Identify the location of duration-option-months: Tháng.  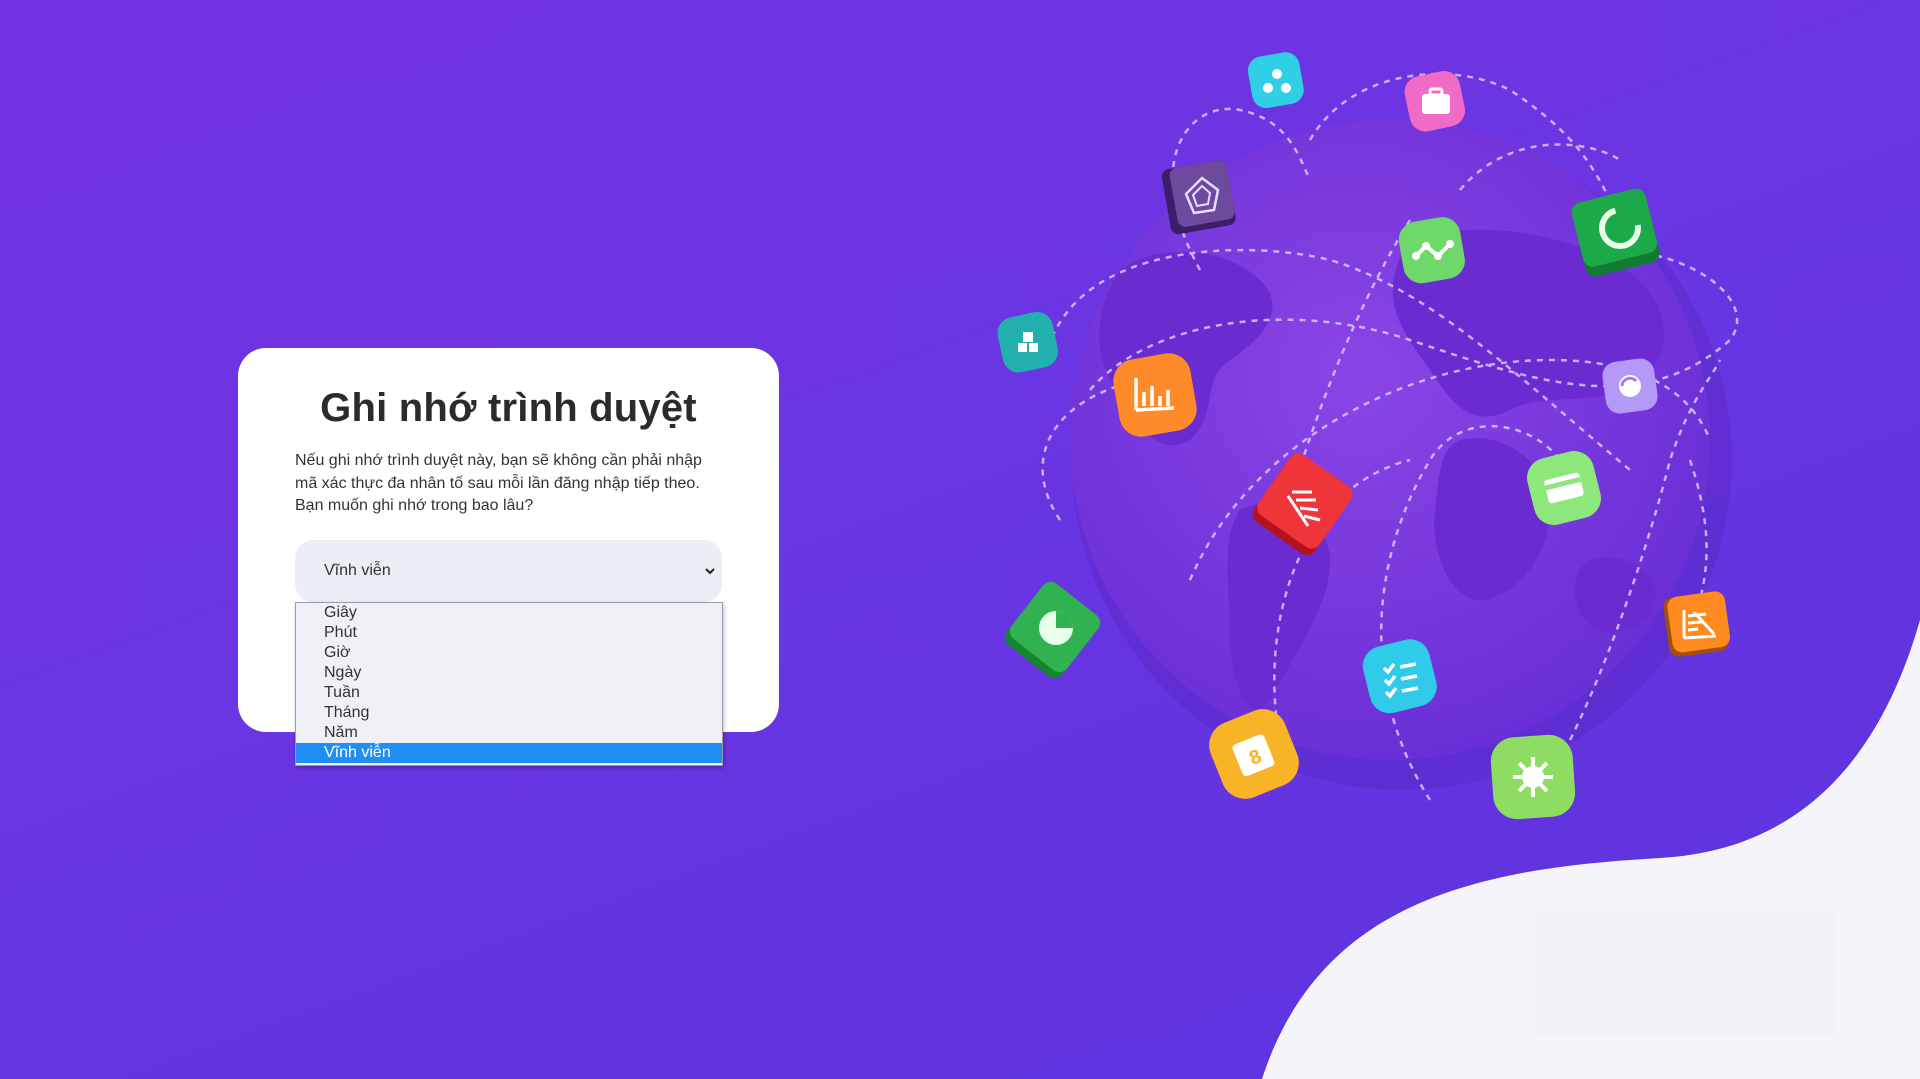
(509, 713).